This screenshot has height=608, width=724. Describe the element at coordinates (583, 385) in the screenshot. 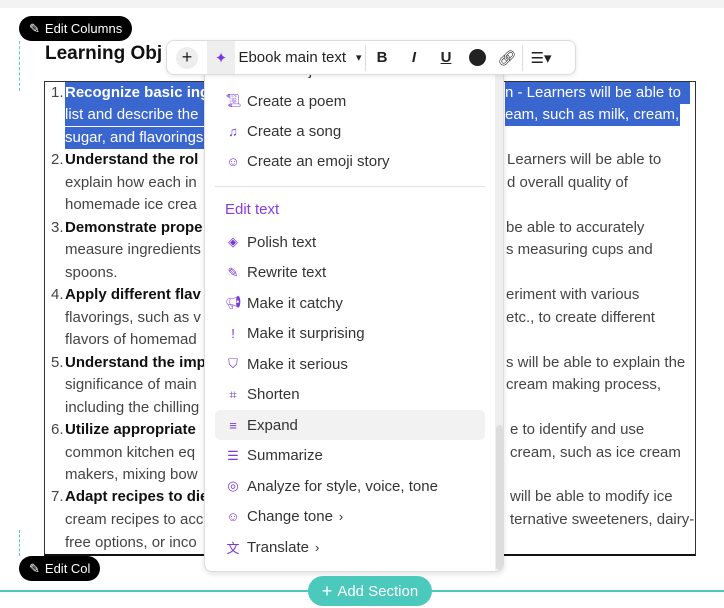

I see `list-line: cream making process,` at that location.